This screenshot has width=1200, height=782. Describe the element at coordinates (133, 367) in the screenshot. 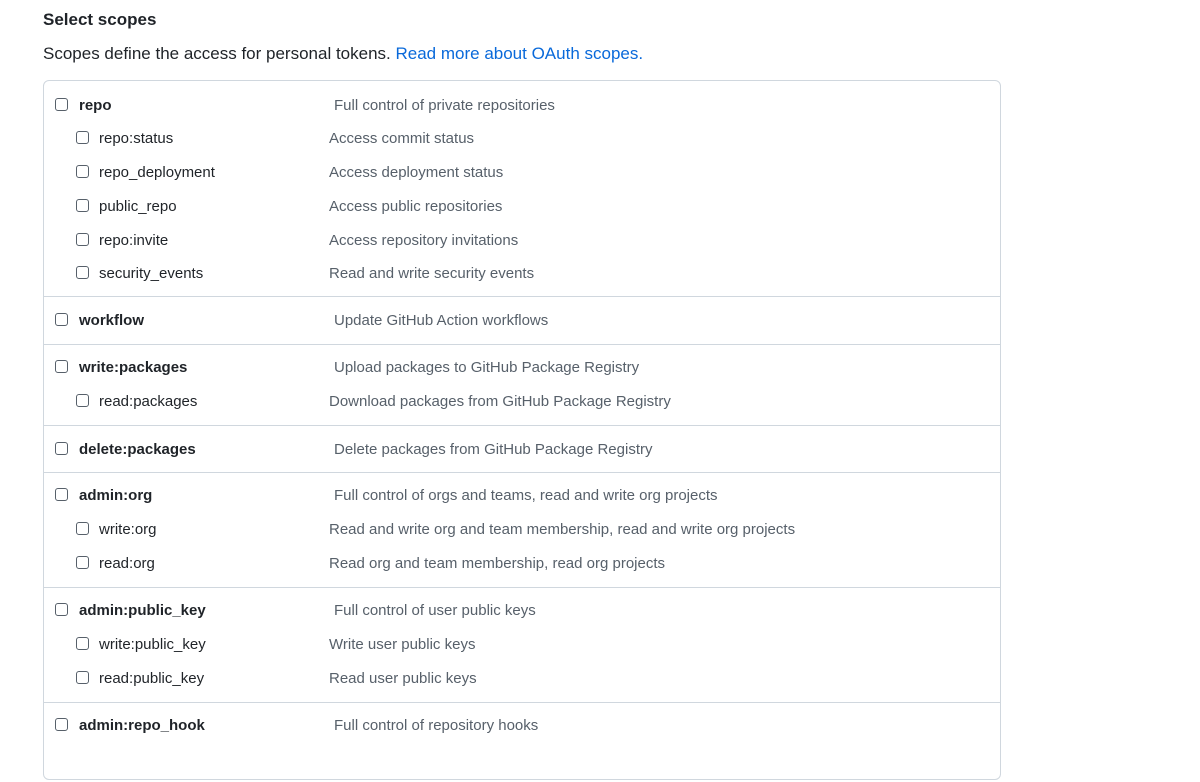

I see `scope-name: write:packages` at that location.